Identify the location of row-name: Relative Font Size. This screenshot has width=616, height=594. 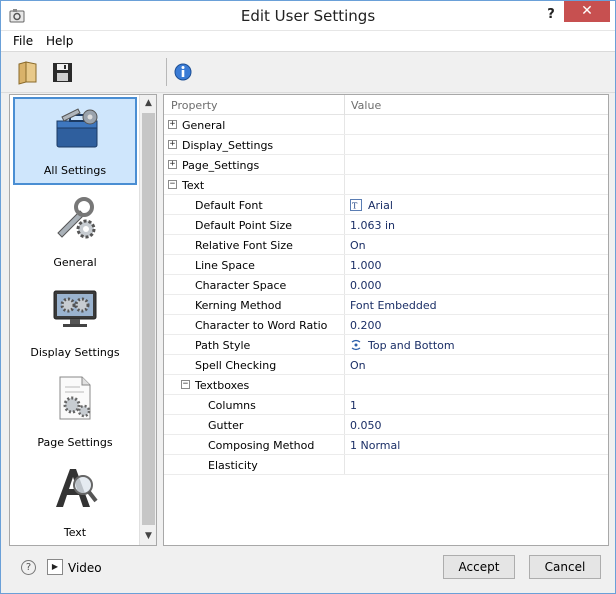
(244, 245).